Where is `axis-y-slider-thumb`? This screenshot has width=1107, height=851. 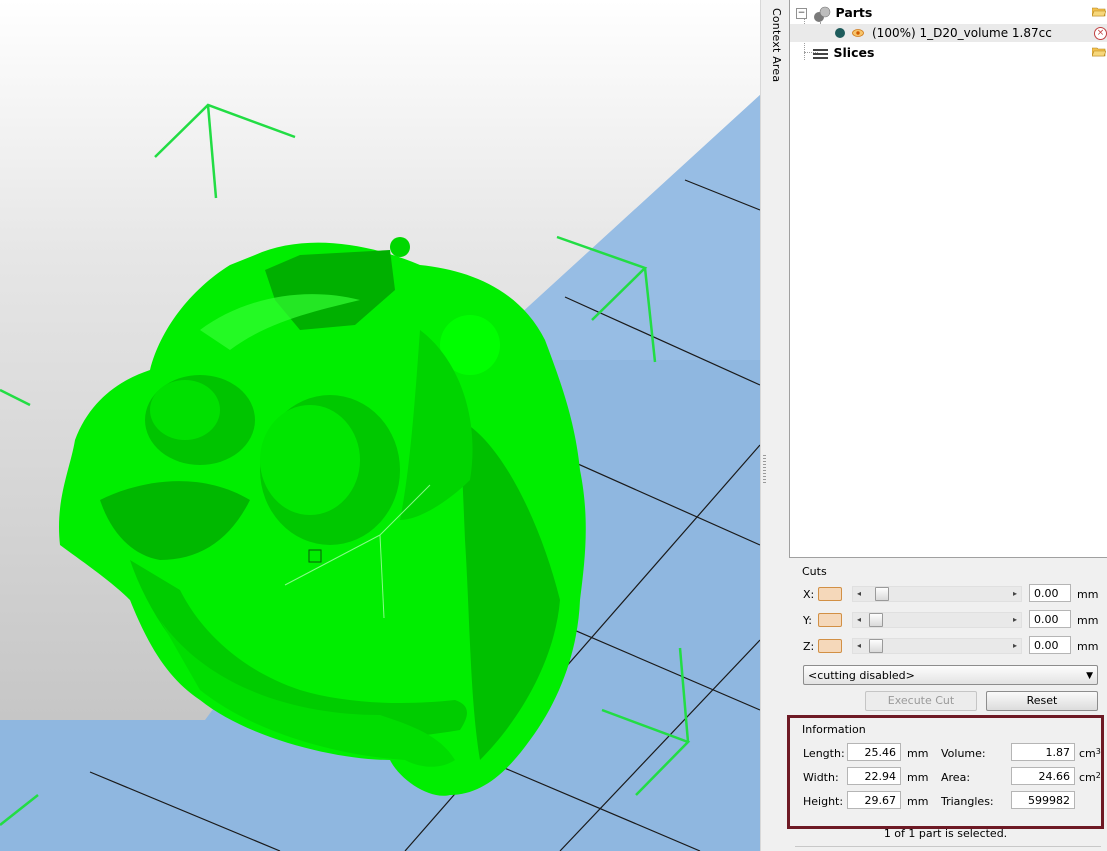 axis-y-slider-thumb is located at coordinates (876, 620).